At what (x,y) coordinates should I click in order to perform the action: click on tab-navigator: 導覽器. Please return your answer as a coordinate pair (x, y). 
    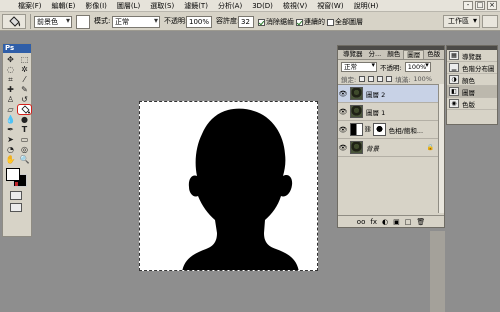
    Looking at the image, I should click on (353, 54).